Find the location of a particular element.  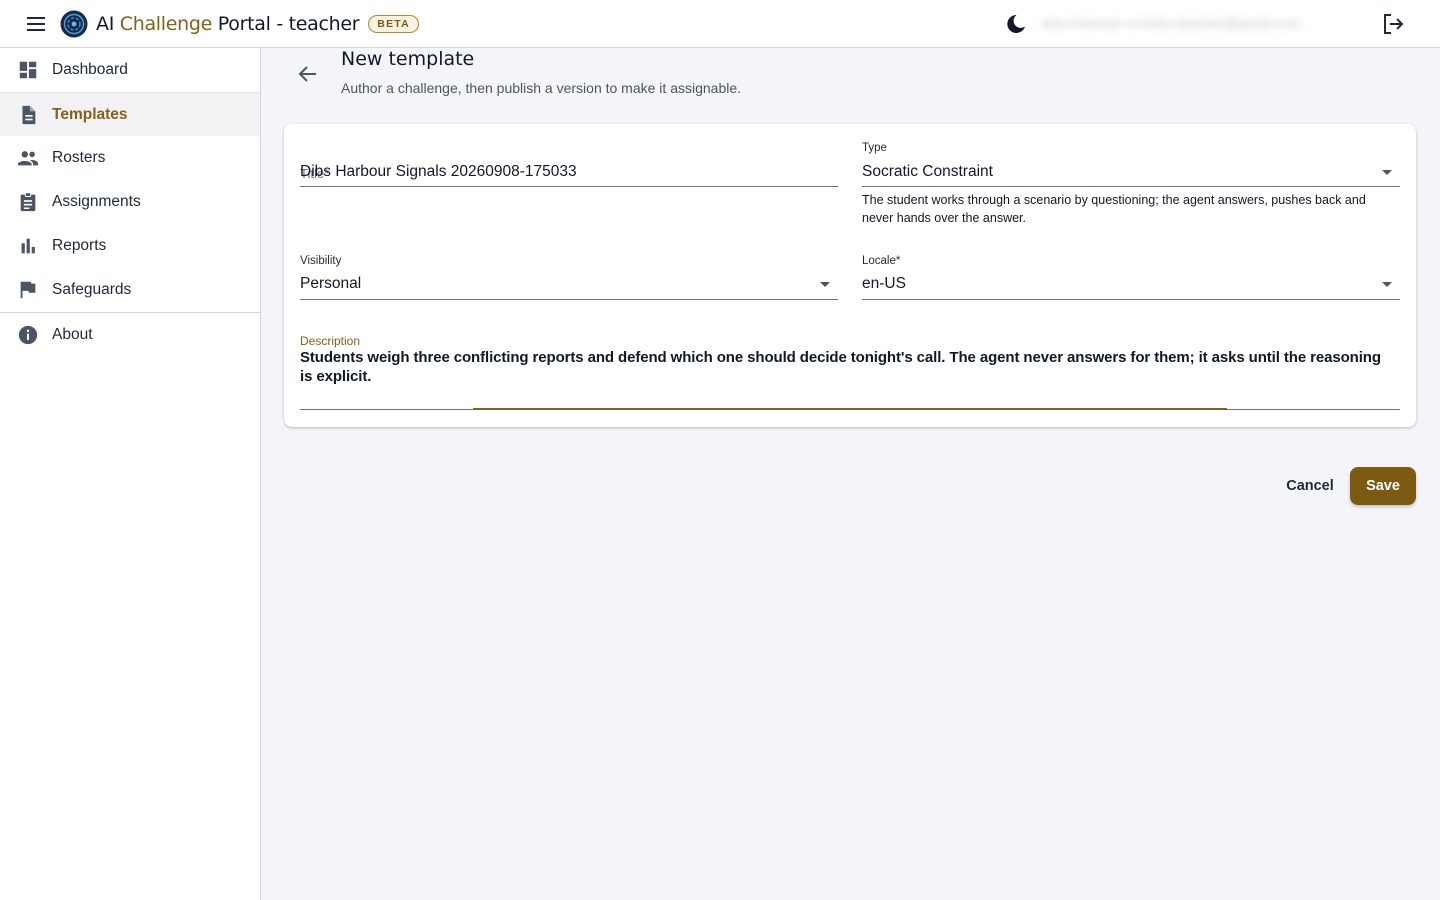

document-icon is located at coordinates (29, 114).